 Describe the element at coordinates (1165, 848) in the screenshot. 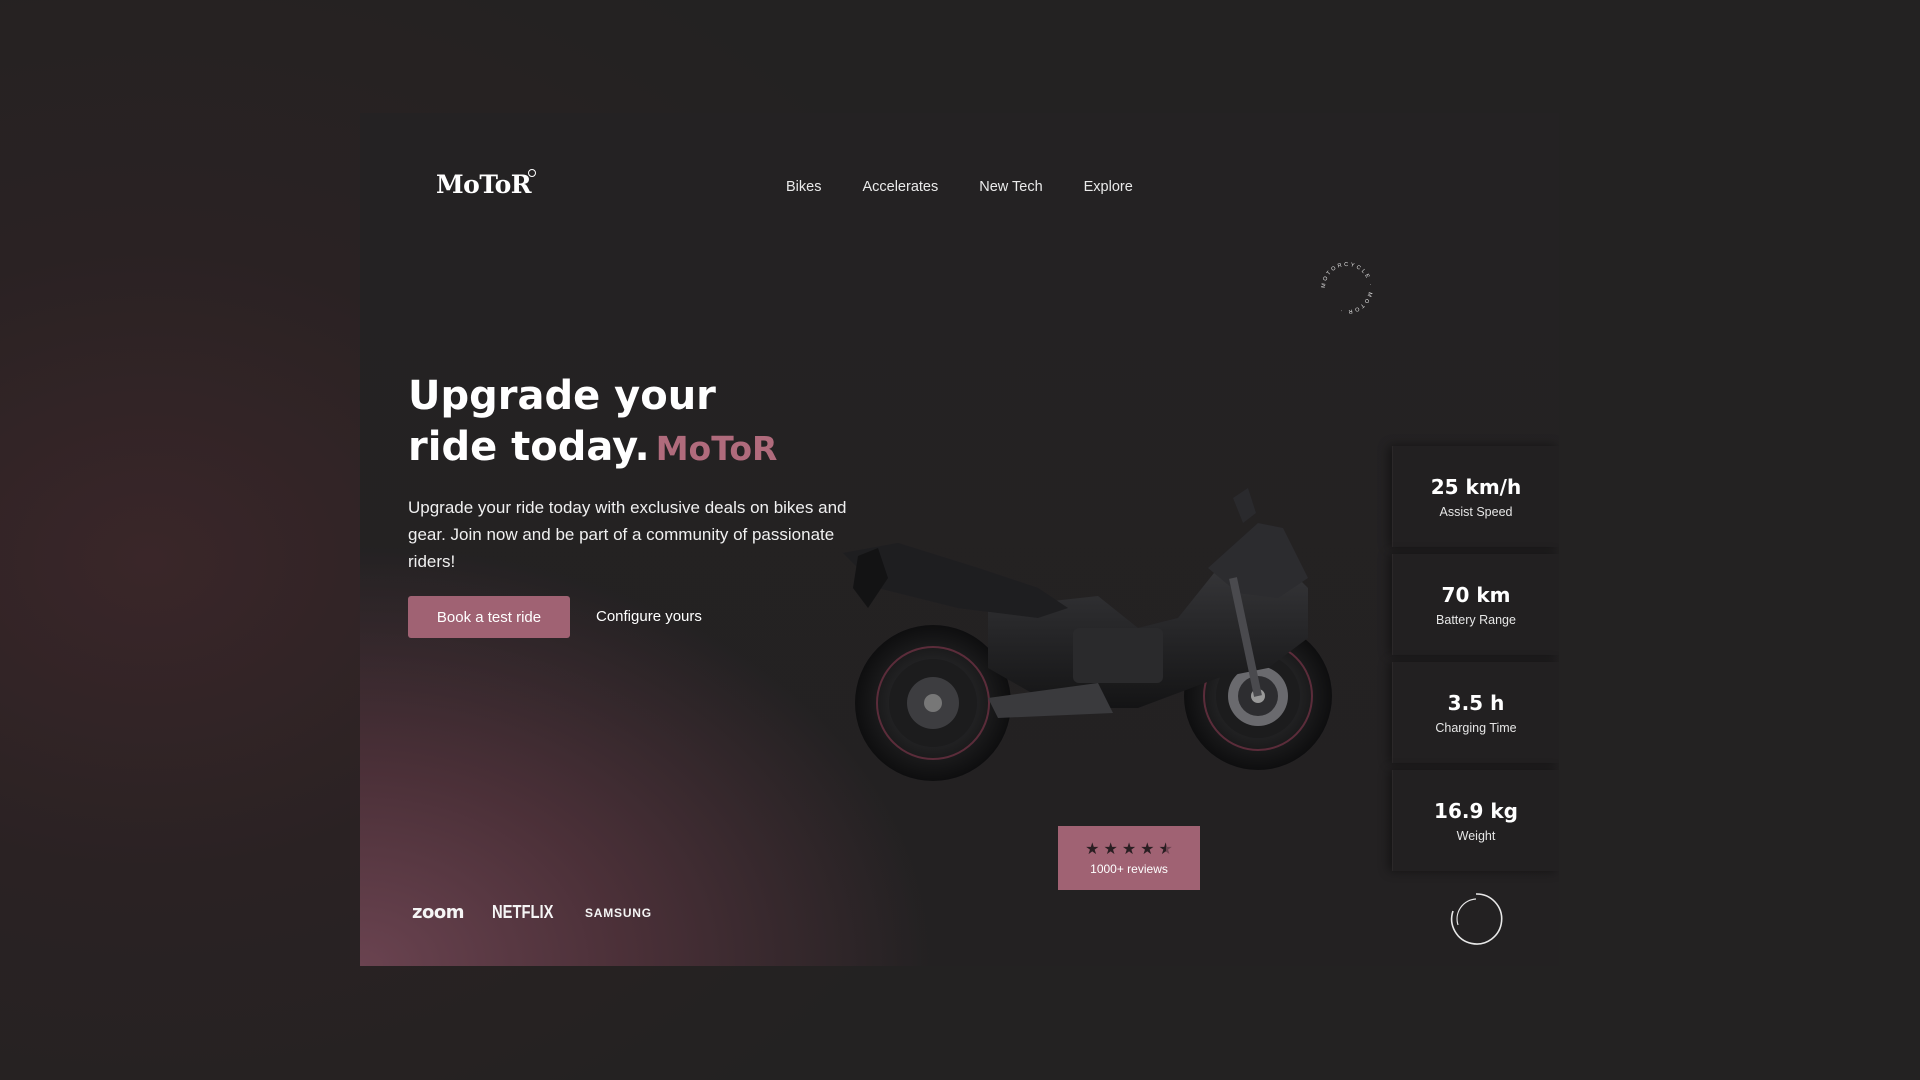

I see `half-star-icon: ★` at that location.